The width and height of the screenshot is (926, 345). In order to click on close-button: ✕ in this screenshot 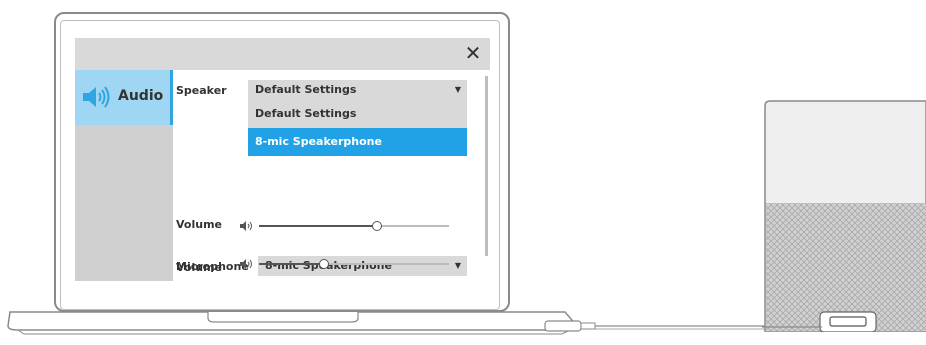, I will do `click(473, 53)`.